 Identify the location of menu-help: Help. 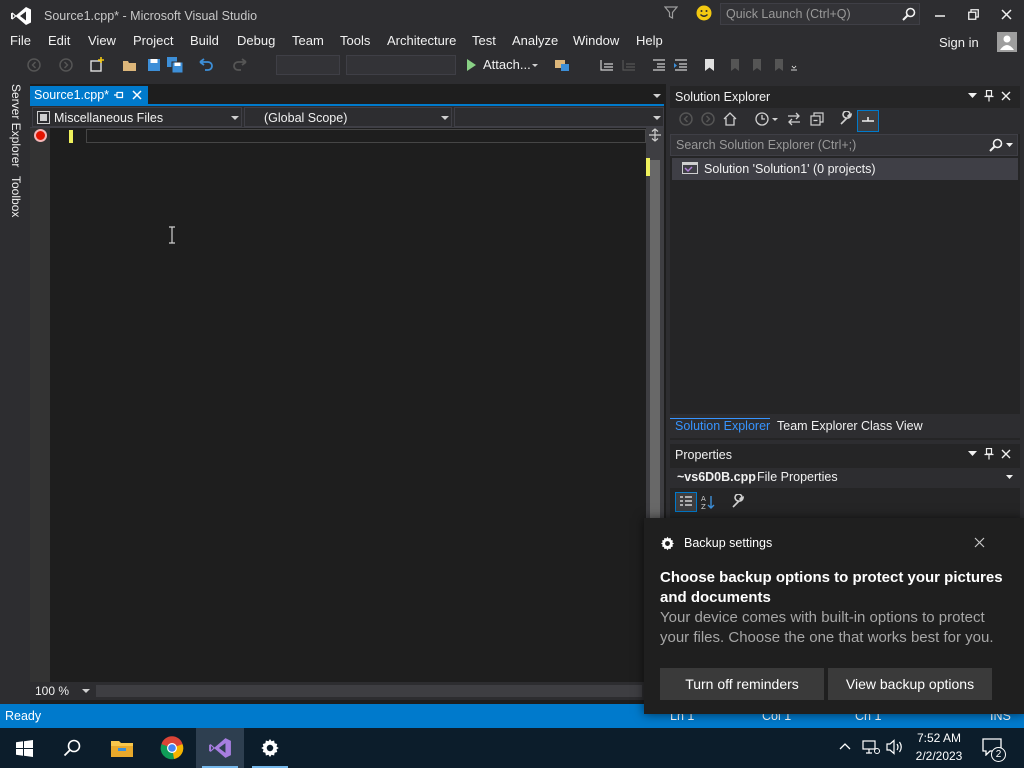
(649, 40).